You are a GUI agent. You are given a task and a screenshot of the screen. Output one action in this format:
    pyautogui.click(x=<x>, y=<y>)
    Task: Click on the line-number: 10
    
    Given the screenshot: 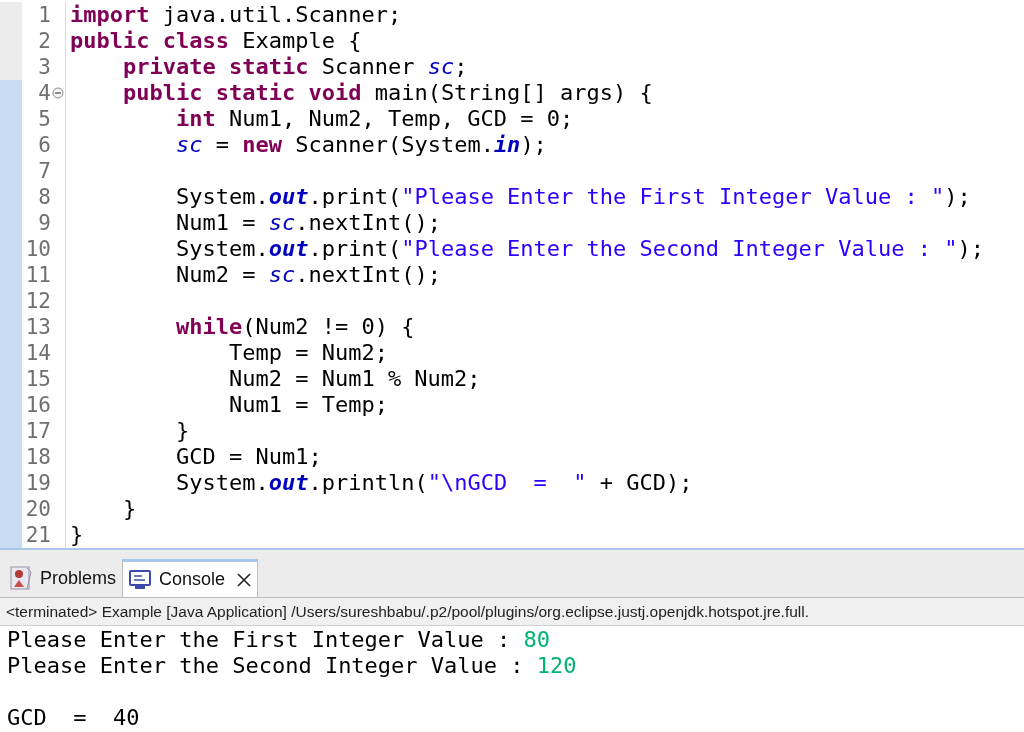 What is the action you would take?
    pyautogui.click(x=38, y=249)
    